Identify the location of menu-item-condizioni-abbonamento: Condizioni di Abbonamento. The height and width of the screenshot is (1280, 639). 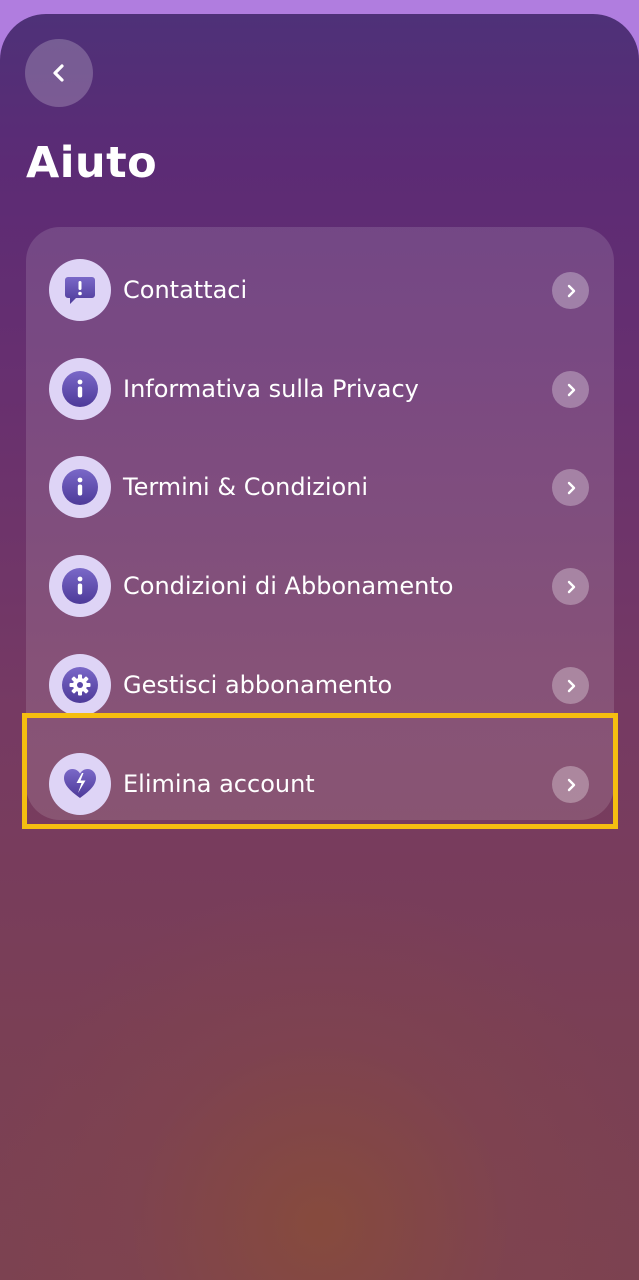
(320, 586).